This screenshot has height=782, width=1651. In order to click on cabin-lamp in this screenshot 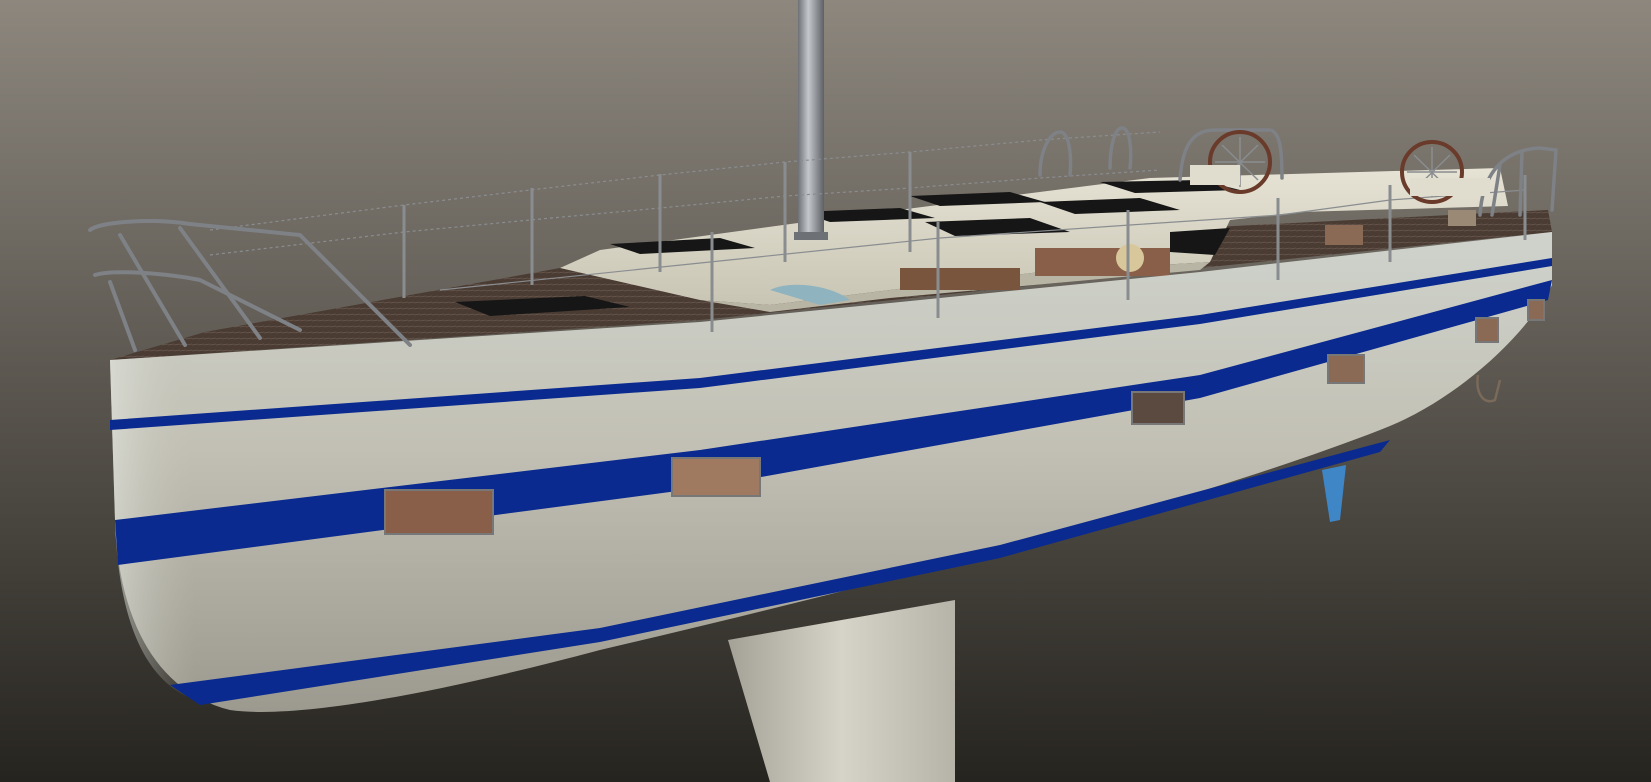, I will do `click(1130, 258)`.